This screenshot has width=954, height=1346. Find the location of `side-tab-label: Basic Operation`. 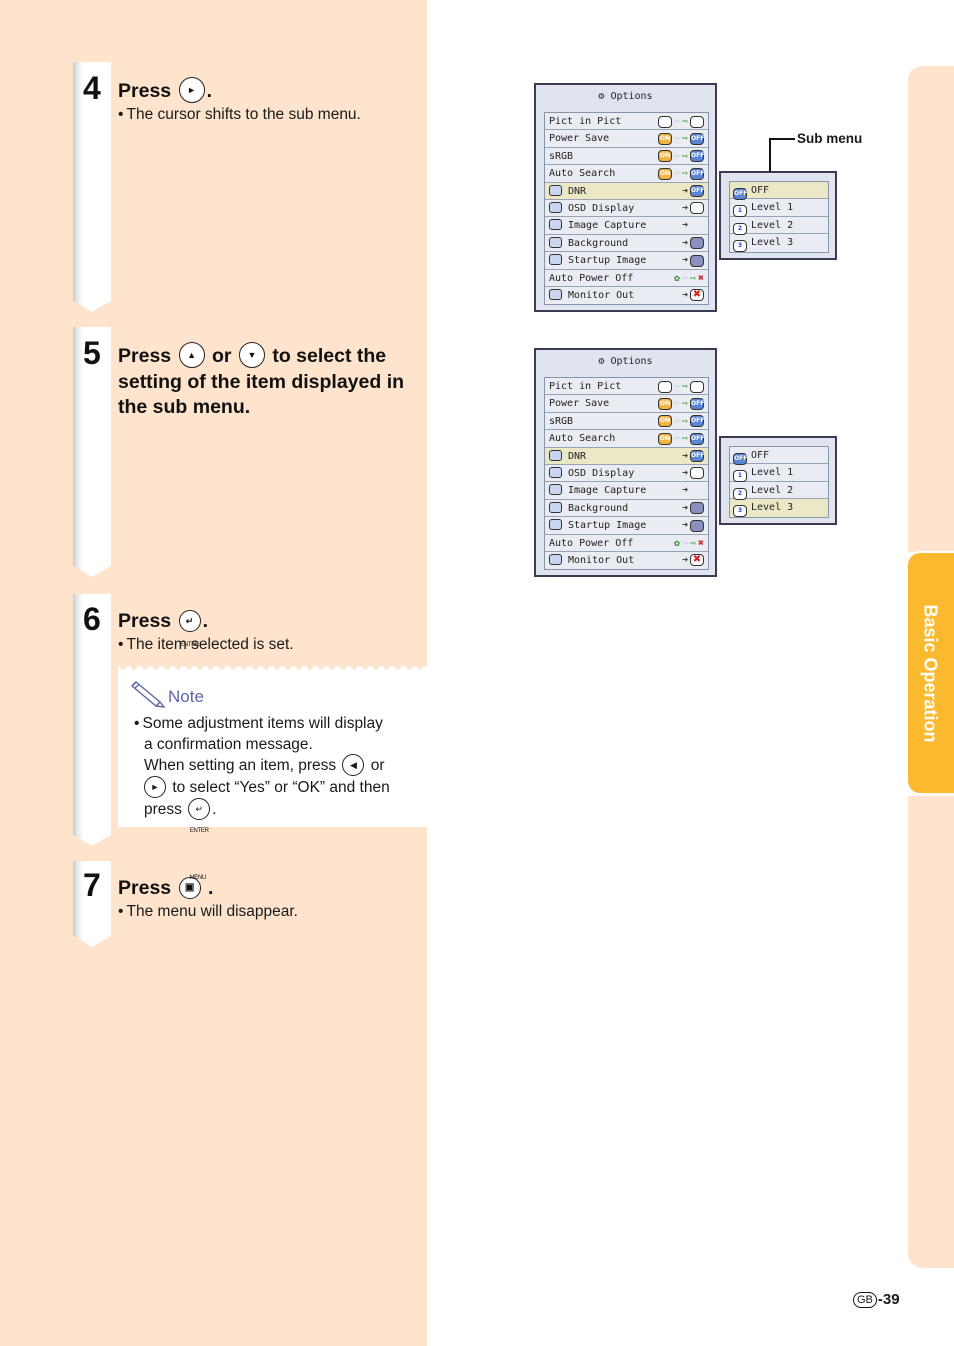

side-tab-label: Basic Operation is located at coordinates (930, 673).